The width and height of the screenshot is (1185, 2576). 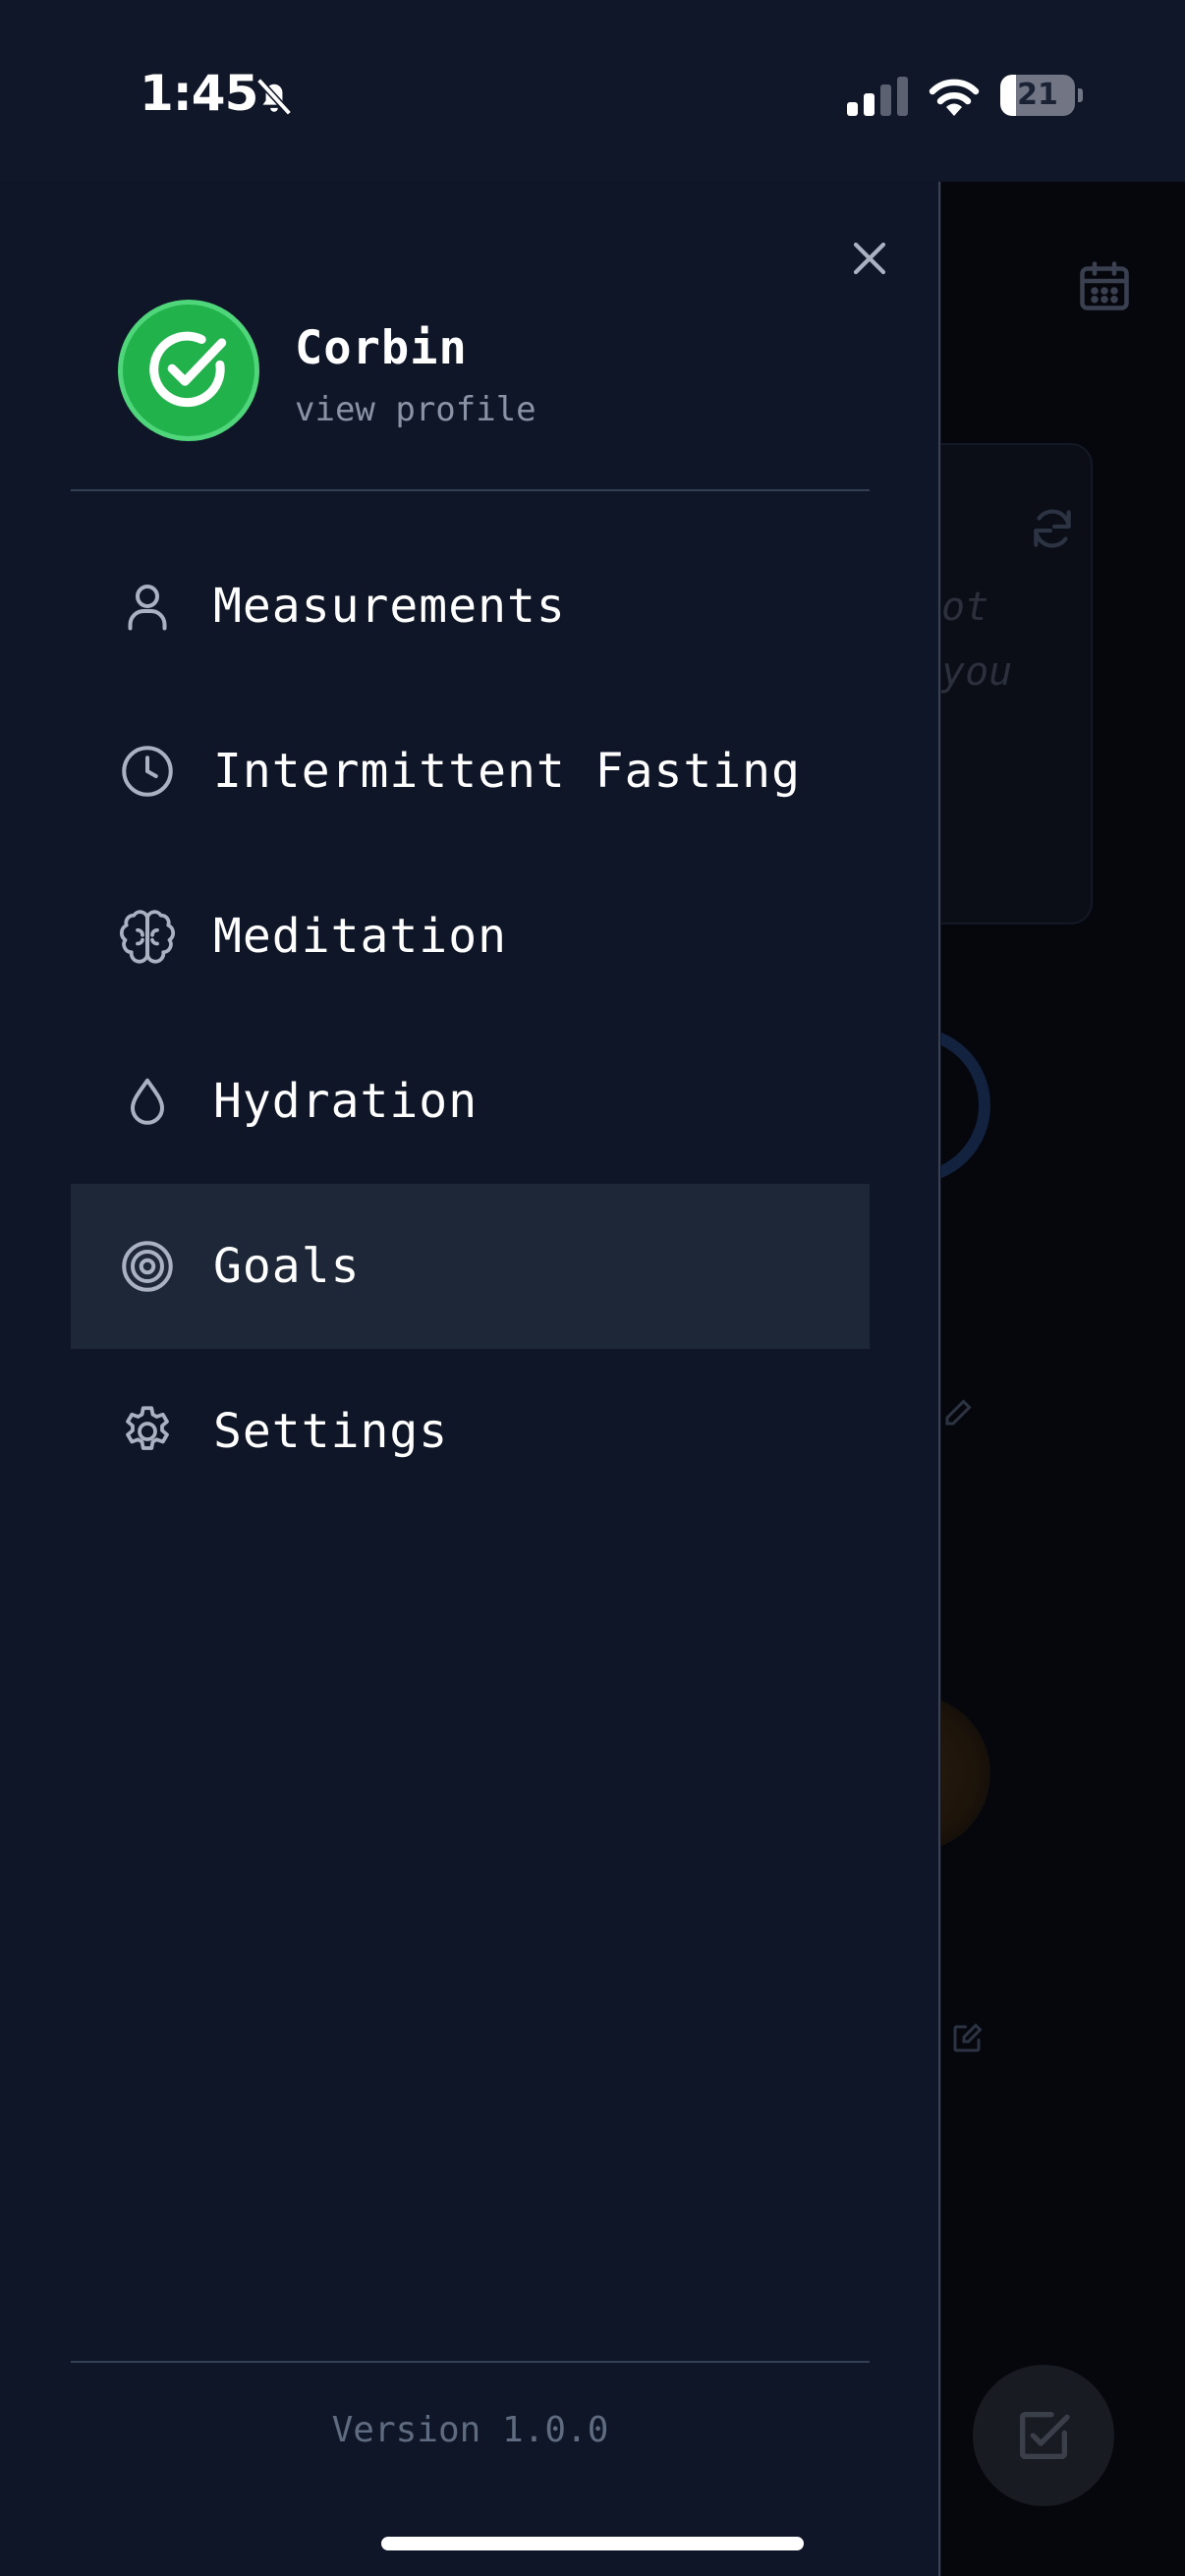 I want to click on clock-icon, so click(x=148, y=771).